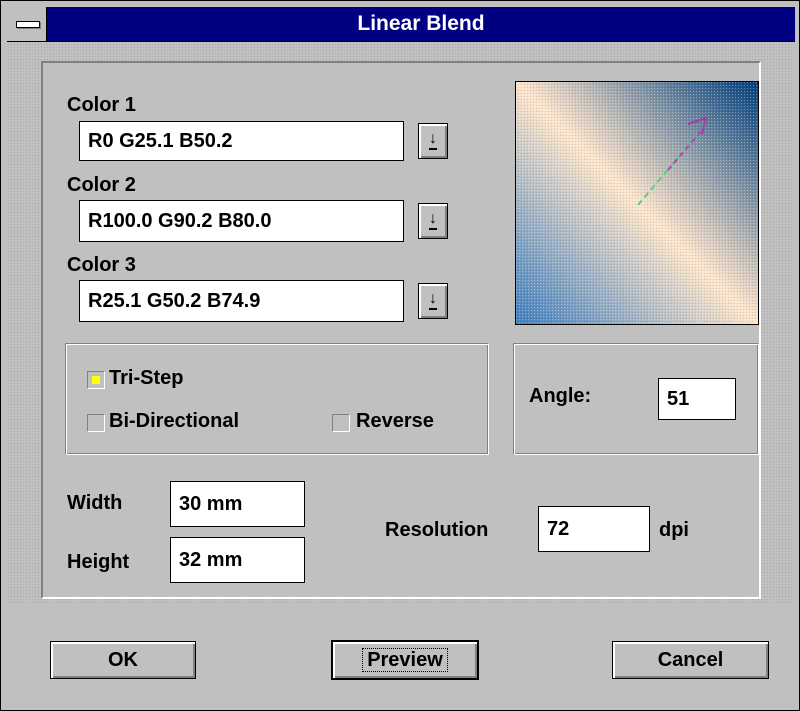  Describe the element at coordinates (96, 423) in the screenshot. I see `bi-directional-checkbox` at that location.